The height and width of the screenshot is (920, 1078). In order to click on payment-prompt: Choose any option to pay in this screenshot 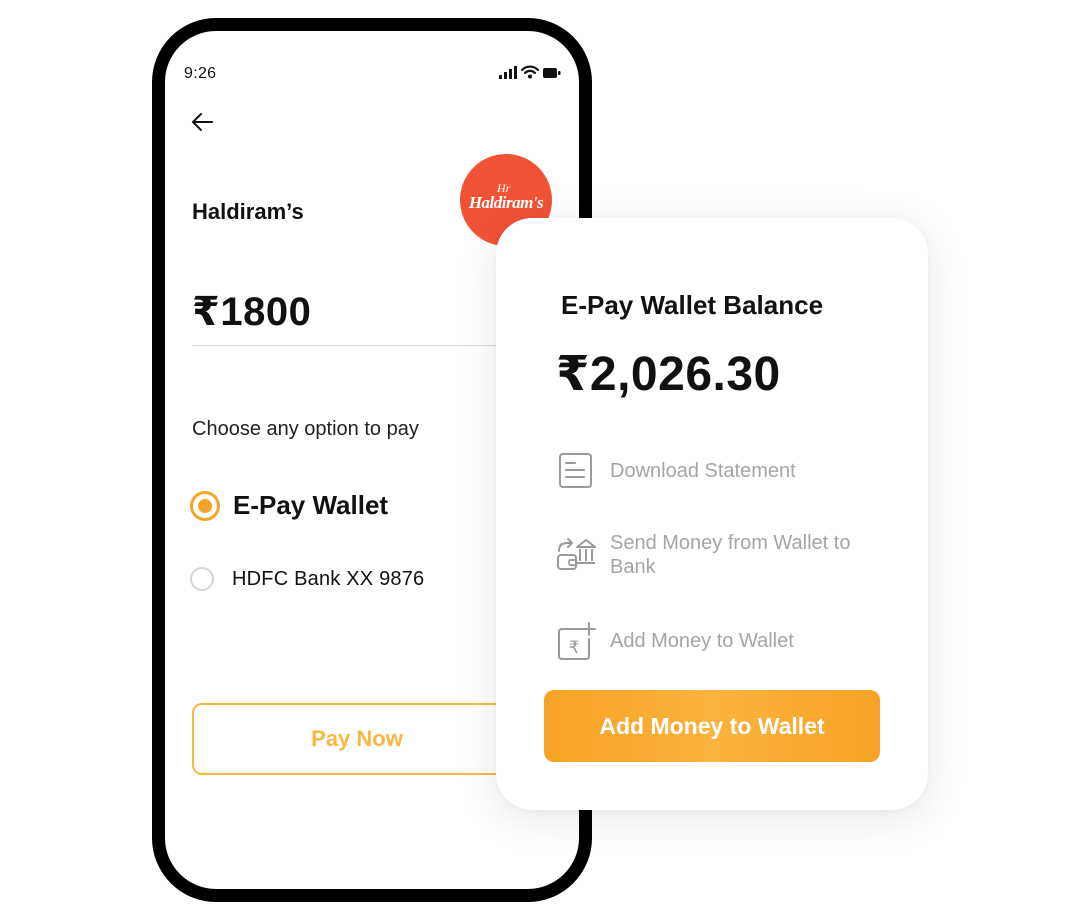, I will do `click(305, 429)`.